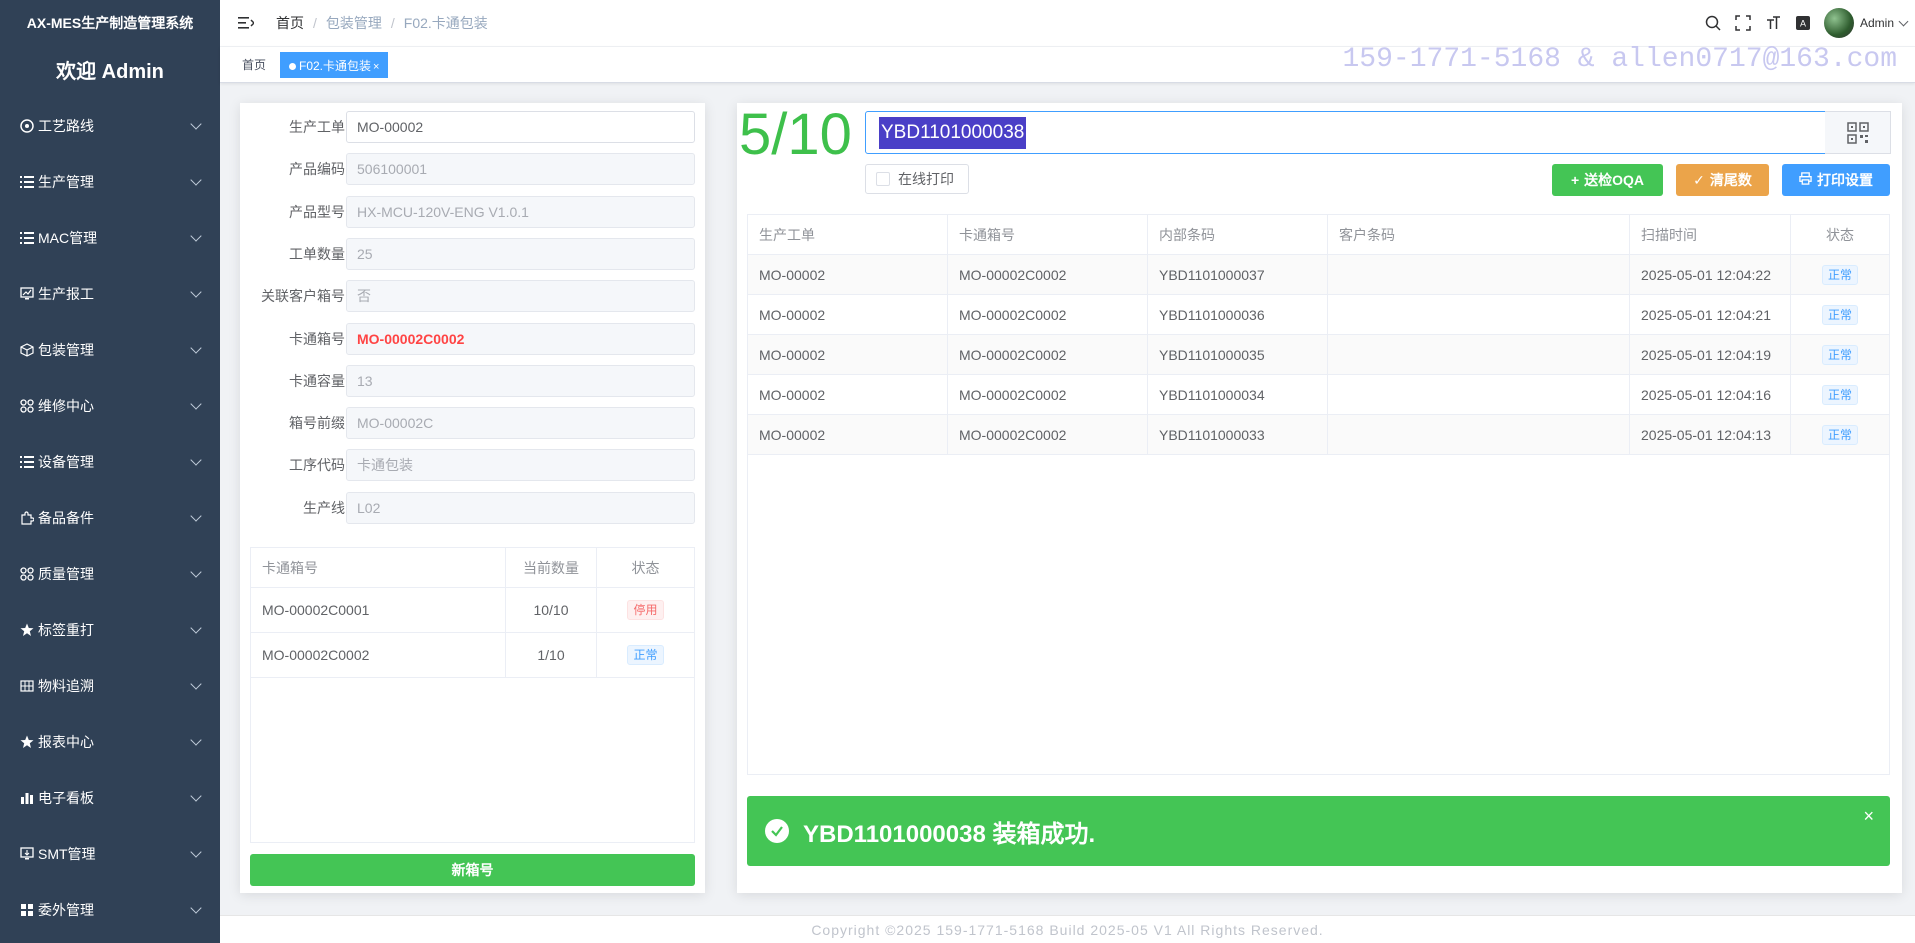  I want to click on tag-carton-packing: F02.卡通包装 ×, so click(334, 65).